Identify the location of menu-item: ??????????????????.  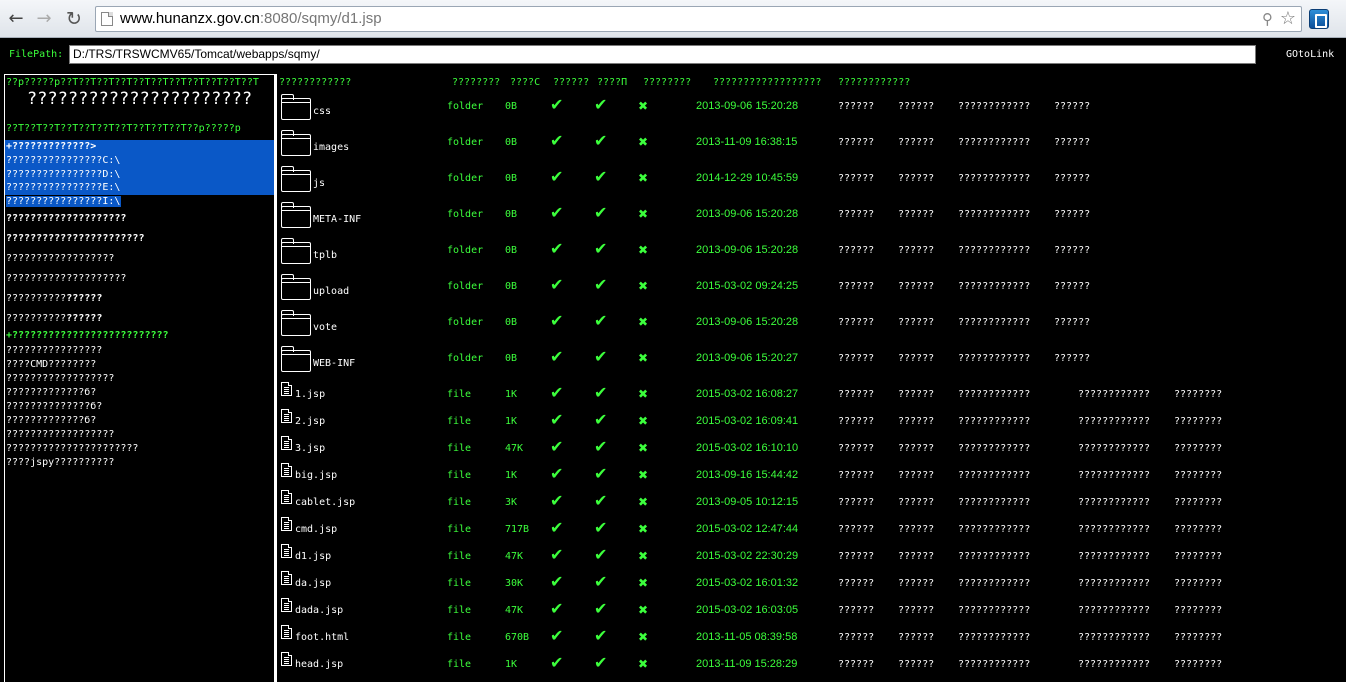
(60, 258).